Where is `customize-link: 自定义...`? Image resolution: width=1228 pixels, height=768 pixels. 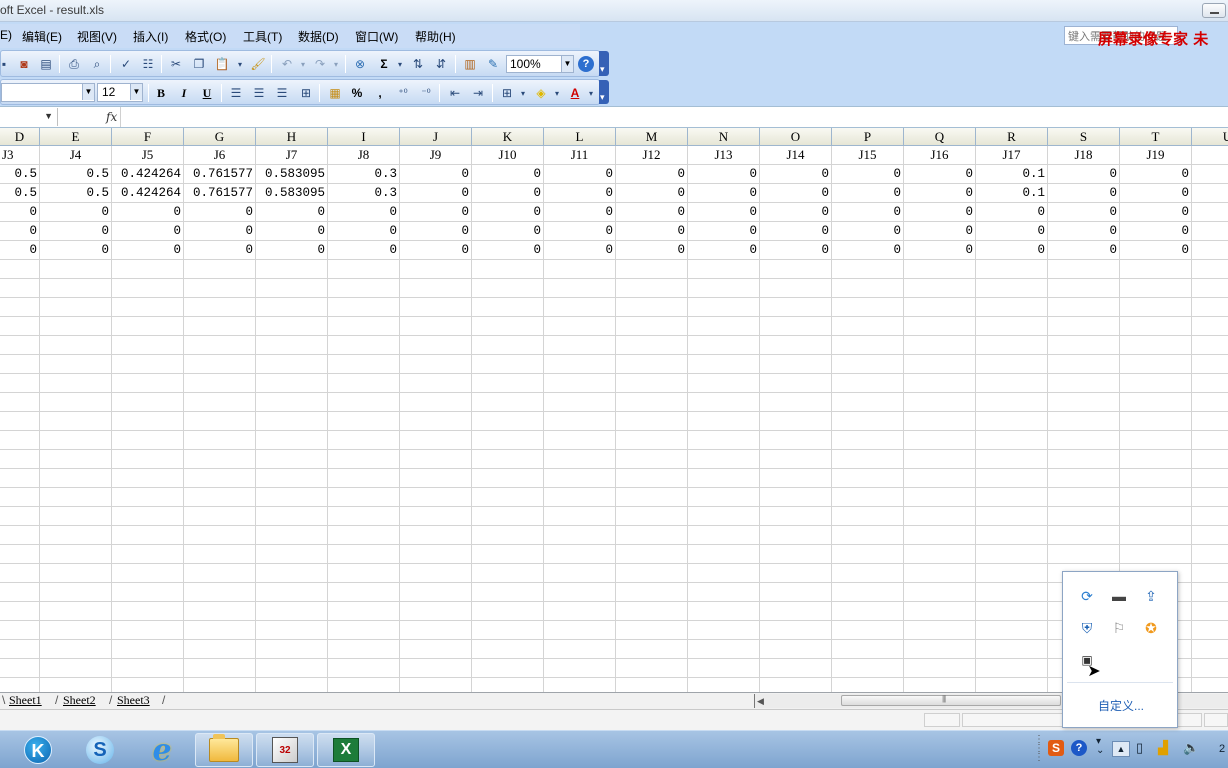 customize-link: 自定义... is located at coordinates (1121, 705).